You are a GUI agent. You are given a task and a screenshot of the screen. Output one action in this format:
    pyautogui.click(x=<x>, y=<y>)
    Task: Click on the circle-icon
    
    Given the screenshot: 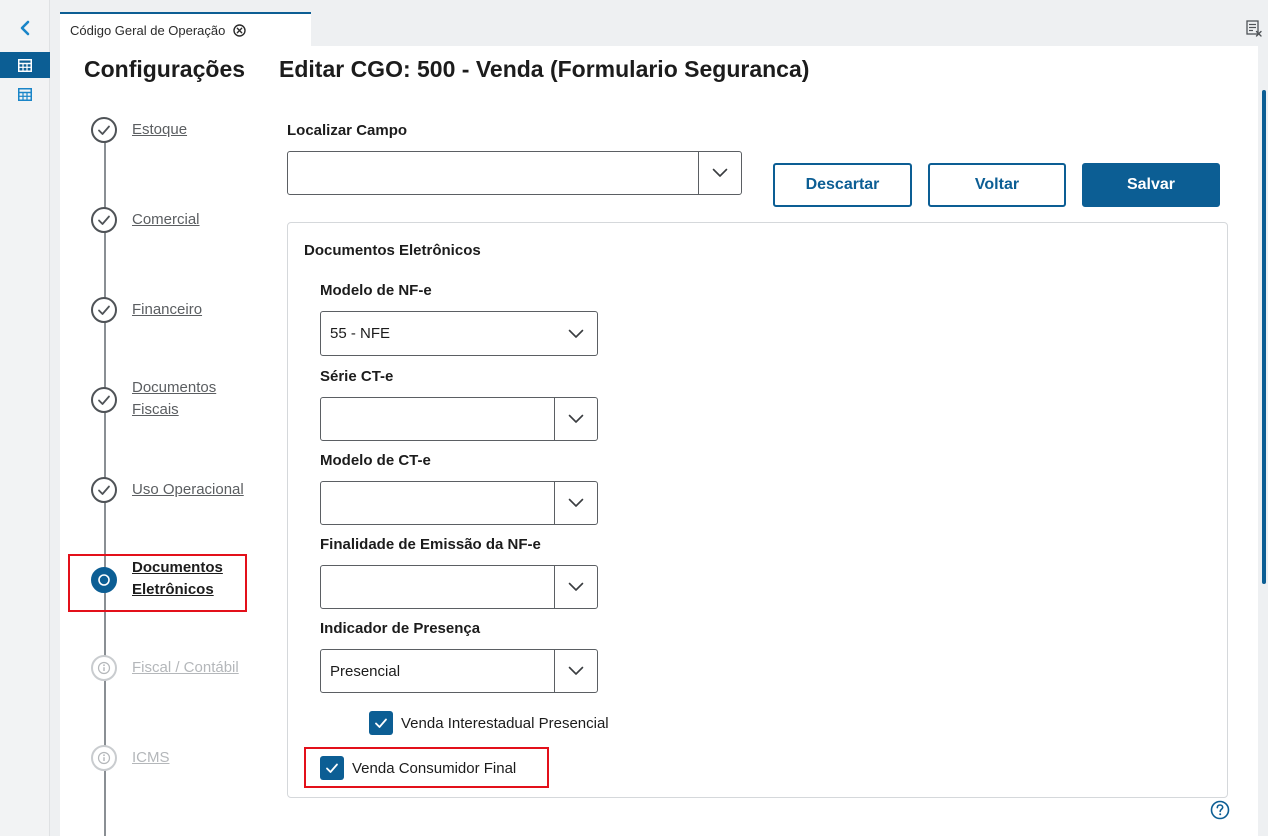 What is the action you would take?
    pyautogui.click(x=104, y=580)
    